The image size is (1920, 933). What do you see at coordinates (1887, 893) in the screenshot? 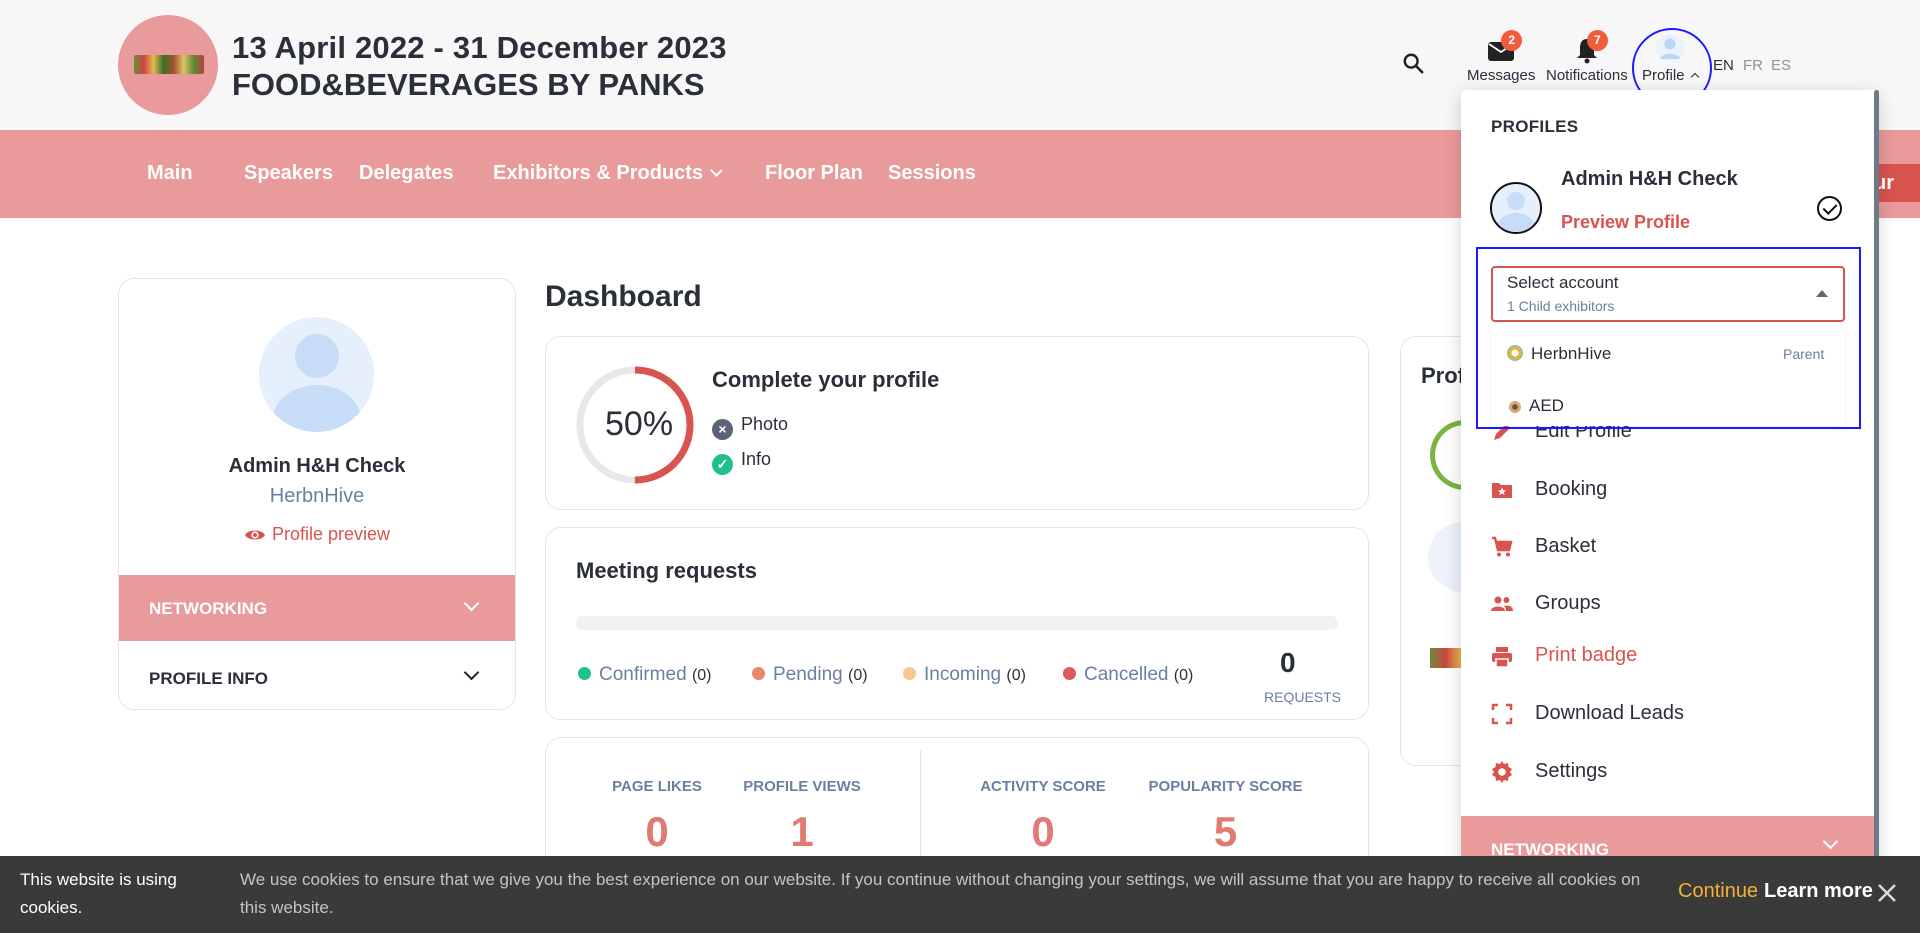
I see `close-icon` at bounding box center [1887, 893].